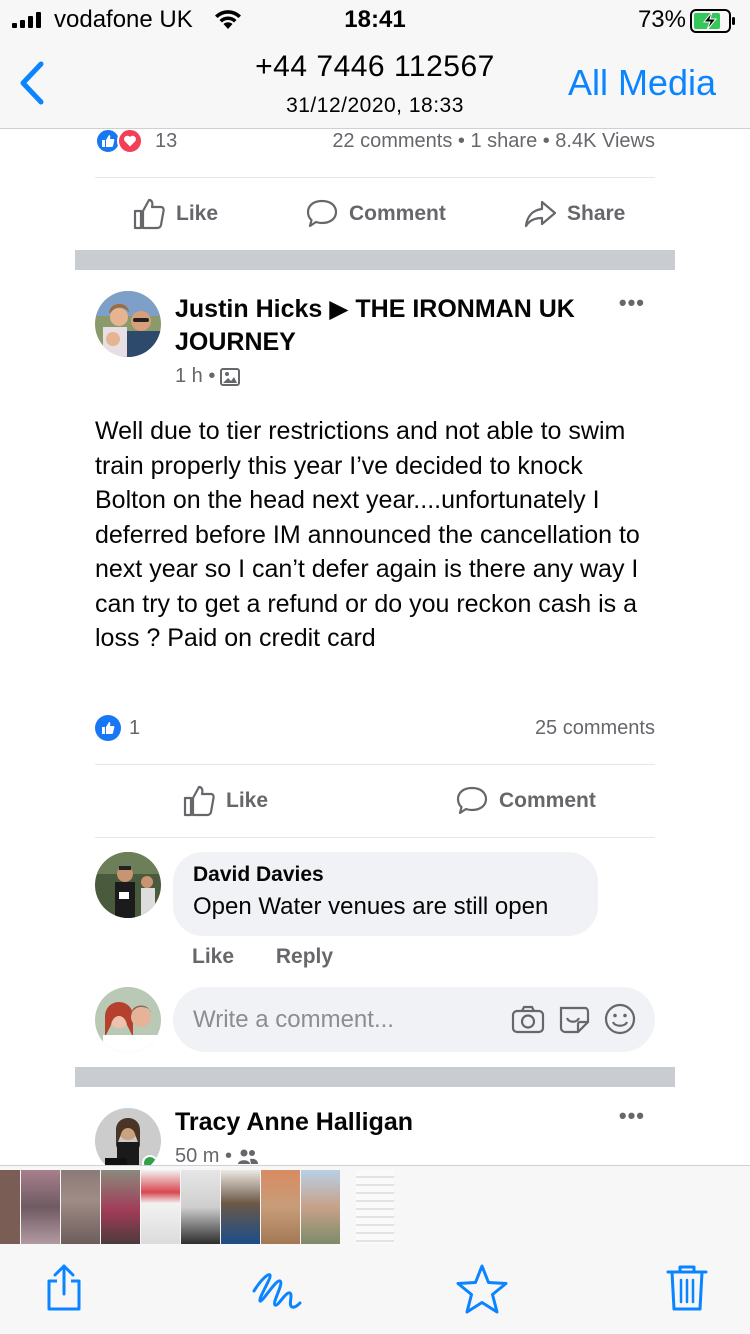 This screenshot has width=750, height=1334. Describe the element at coordinates (166, 141) in the screenshot. I see `reaction-count: 13` at that location.